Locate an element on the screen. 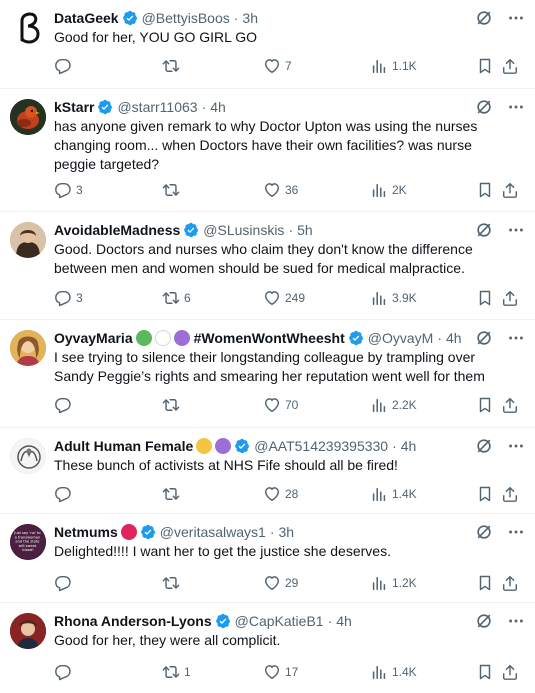  tweet-header: Rhona Anderson-Lyons @CapKatieB1 · 4h is located at coordinates (289, 621).